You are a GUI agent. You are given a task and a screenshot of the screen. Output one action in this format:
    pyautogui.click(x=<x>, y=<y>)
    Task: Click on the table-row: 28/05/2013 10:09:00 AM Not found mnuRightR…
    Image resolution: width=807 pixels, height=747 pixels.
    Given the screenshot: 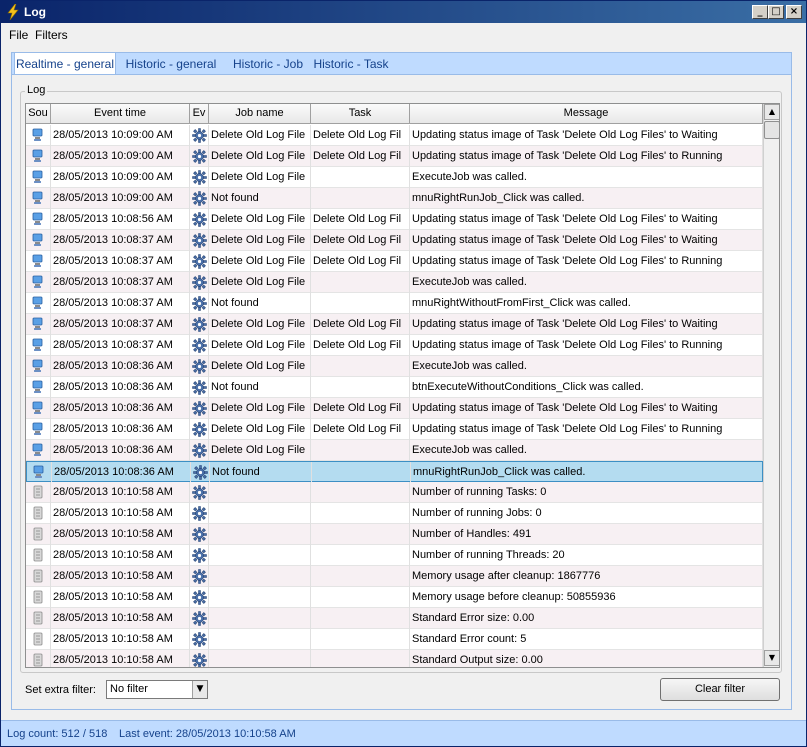 What is the action you would take?
    pyautogui.click(x=394, y=198)
    